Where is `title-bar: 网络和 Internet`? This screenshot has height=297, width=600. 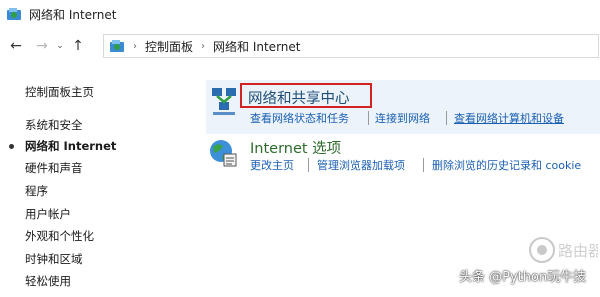 title-bar: 网络和 Internet is located at coordinates (300, 14).